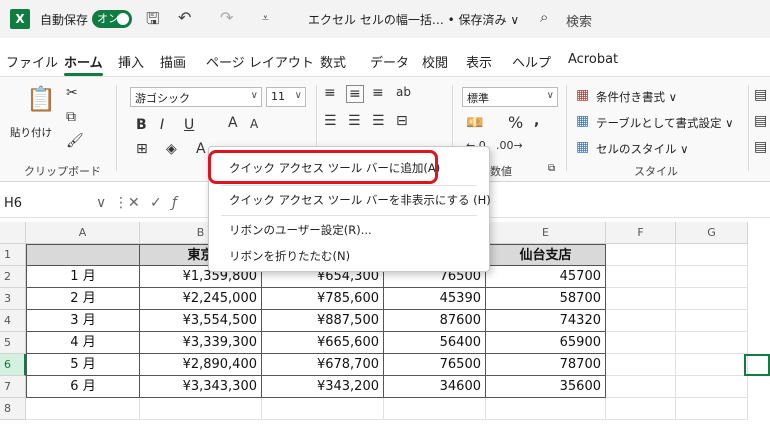  Describe the element at coordinates (323, 387) in the screenshot. I see `table-cell: ¥343,200` at that location.